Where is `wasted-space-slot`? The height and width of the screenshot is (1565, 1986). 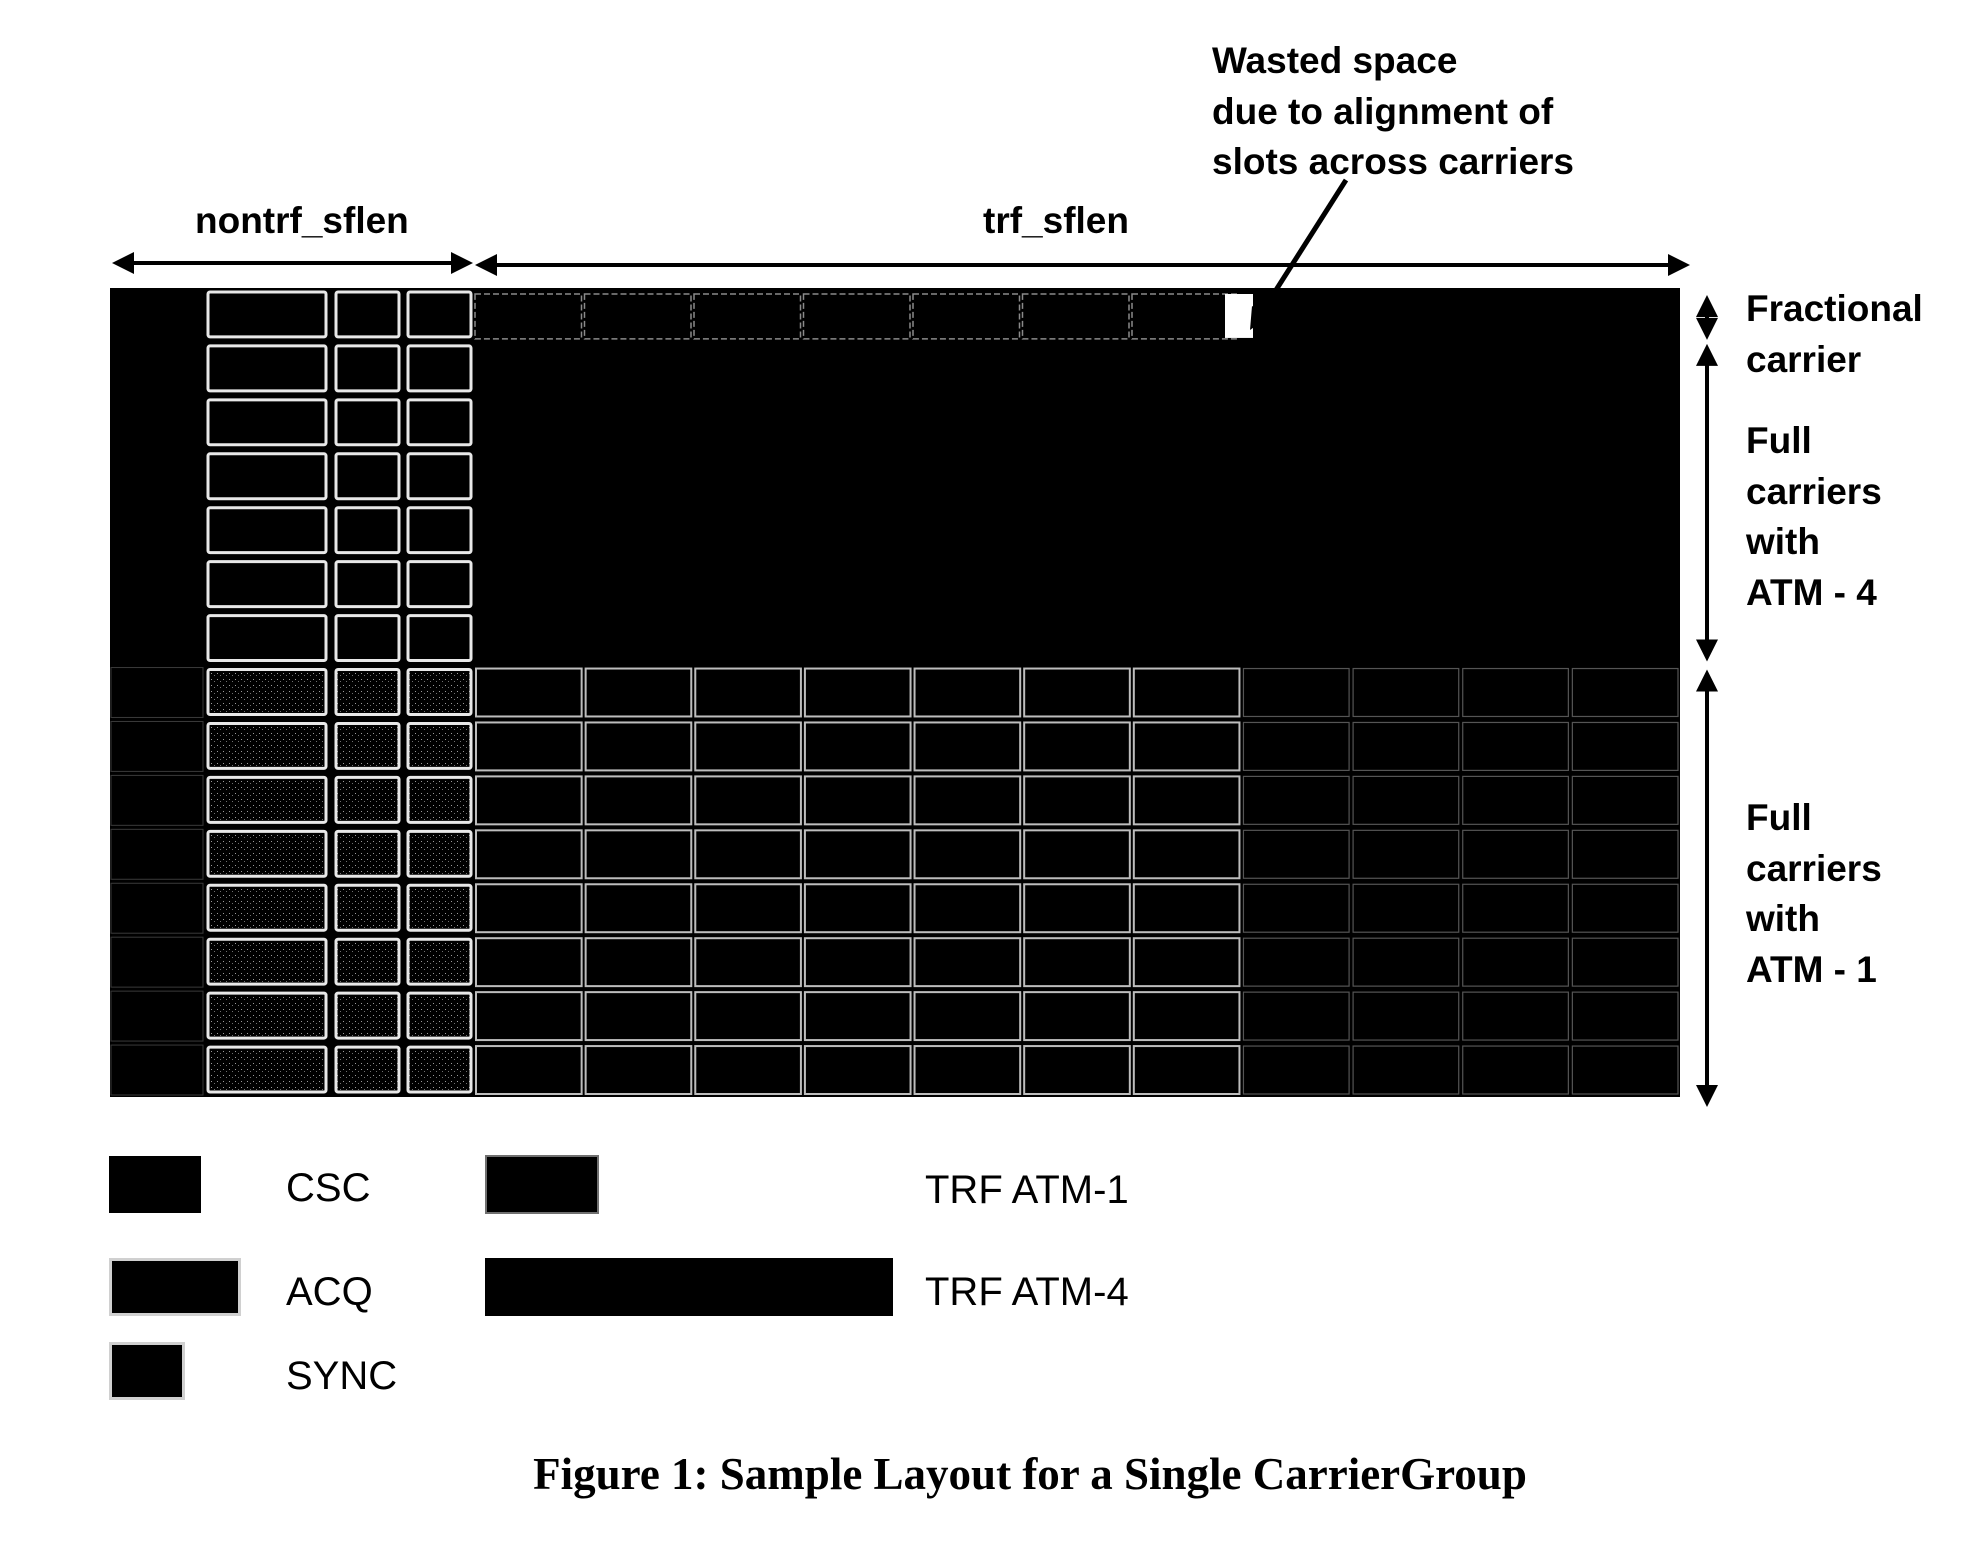 wasted-space-slot is located at coordinates (1239, 316).